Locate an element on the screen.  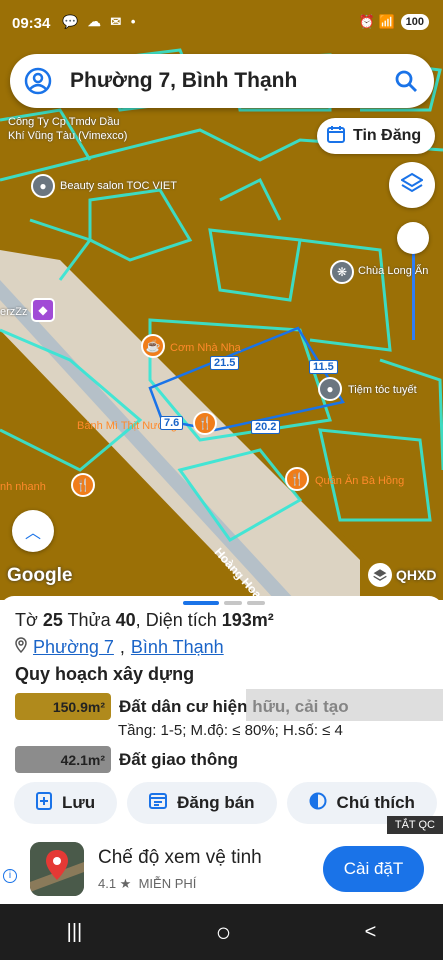
place-line: Phường 7, Bình Thạnh is located at coordinates (119, 647).